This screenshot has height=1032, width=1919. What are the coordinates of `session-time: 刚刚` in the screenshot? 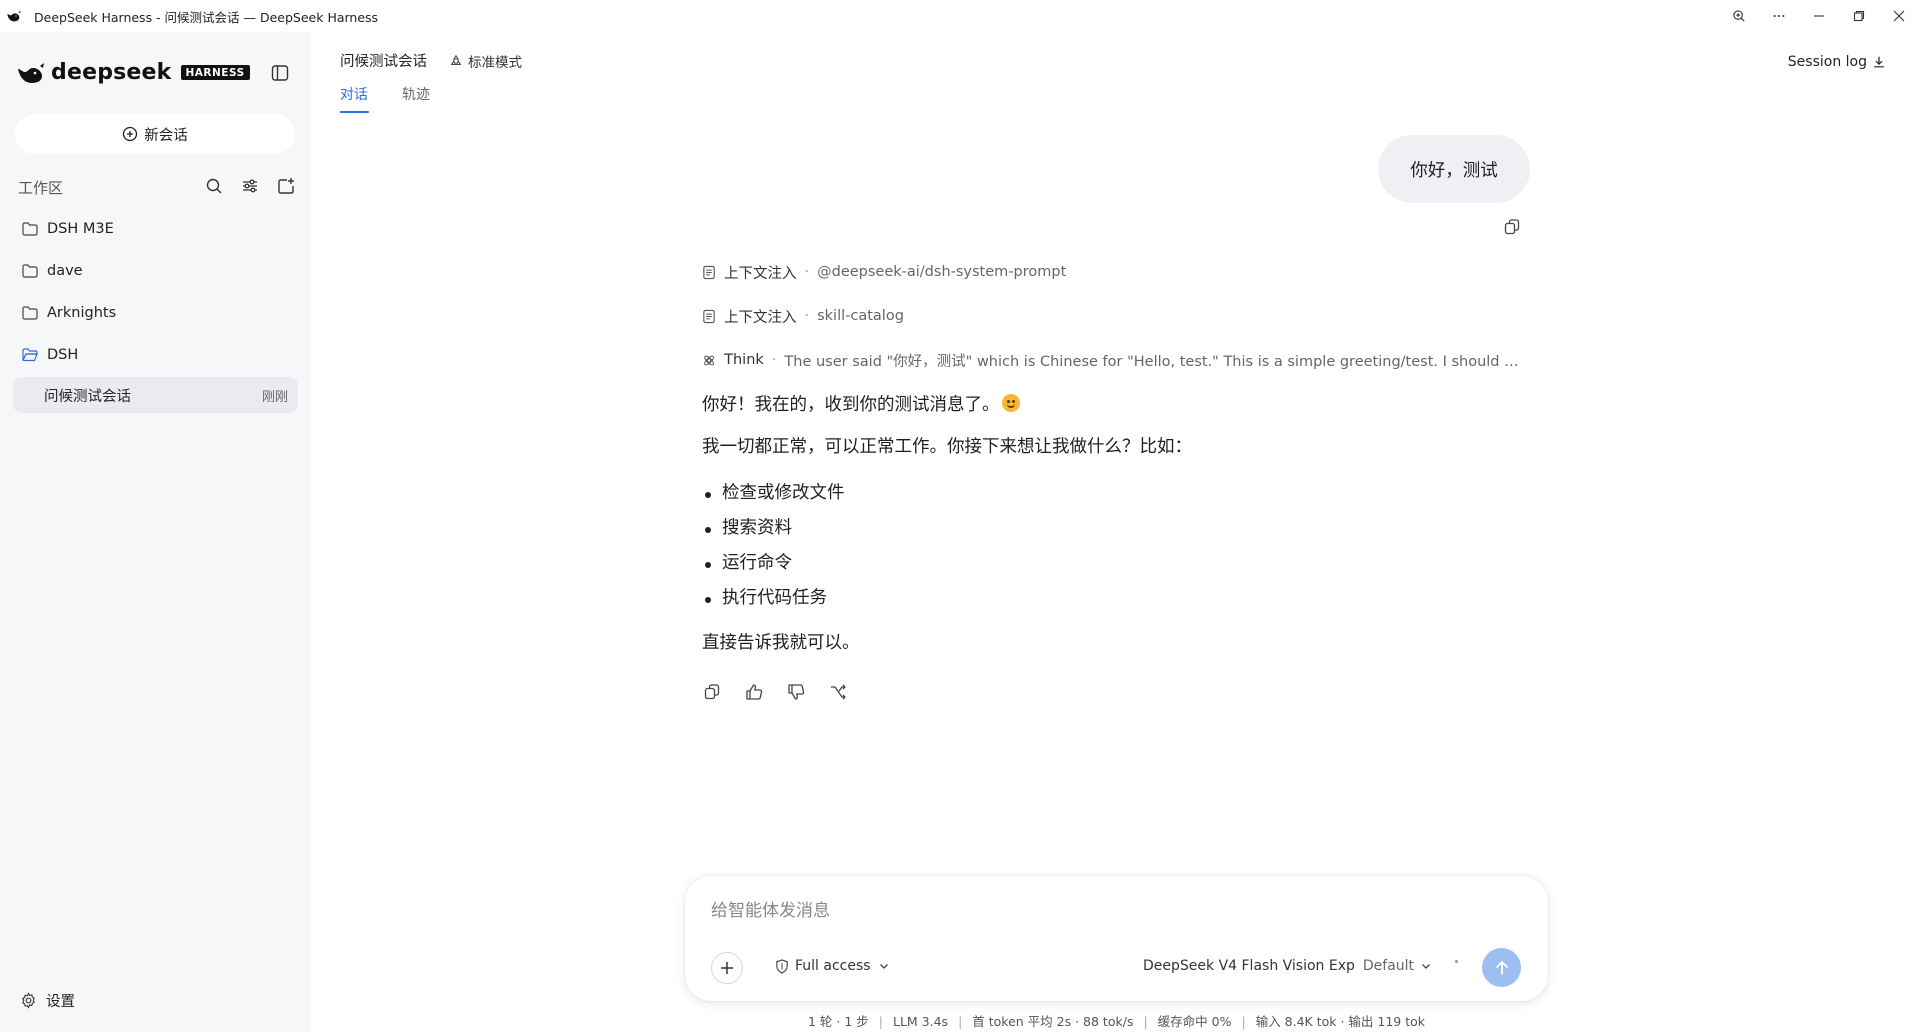 It's located at (274, 397).